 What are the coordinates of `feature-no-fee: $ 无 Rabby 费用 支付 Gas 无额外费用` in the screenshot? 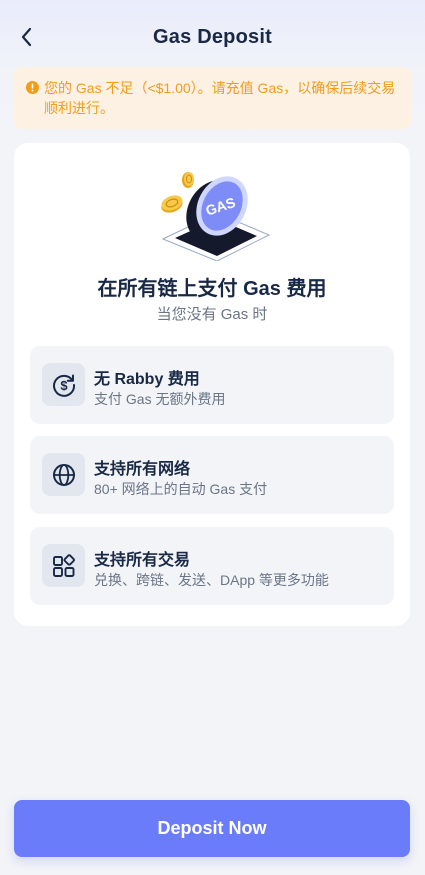 It's located at (212, 385).